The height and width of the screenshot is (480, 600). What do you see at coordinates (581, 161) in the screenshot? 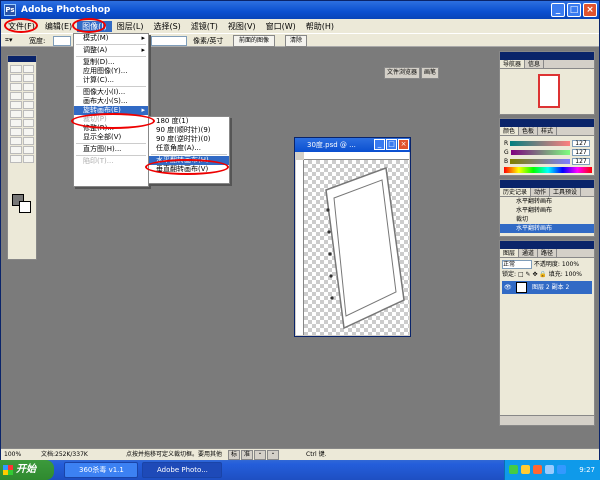
I see `blue-value: 127` at bounding box center [581, 161].